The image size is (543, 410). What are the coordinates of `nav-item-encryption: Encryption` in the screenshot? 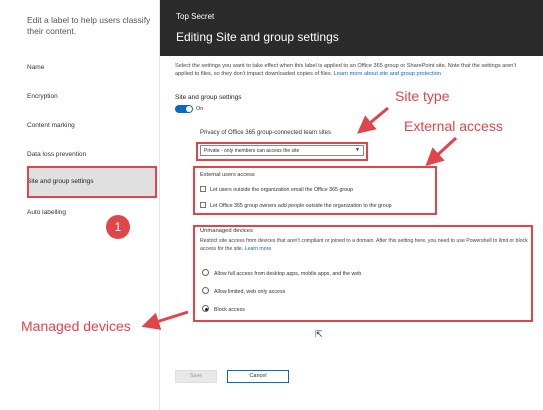 It's located at (42, 96).